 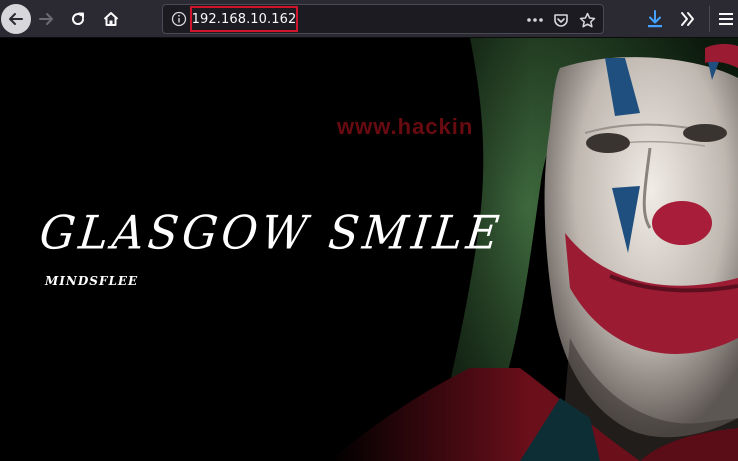 I want to click on watermark-text: www.hackin, so click(x=405, y=126).